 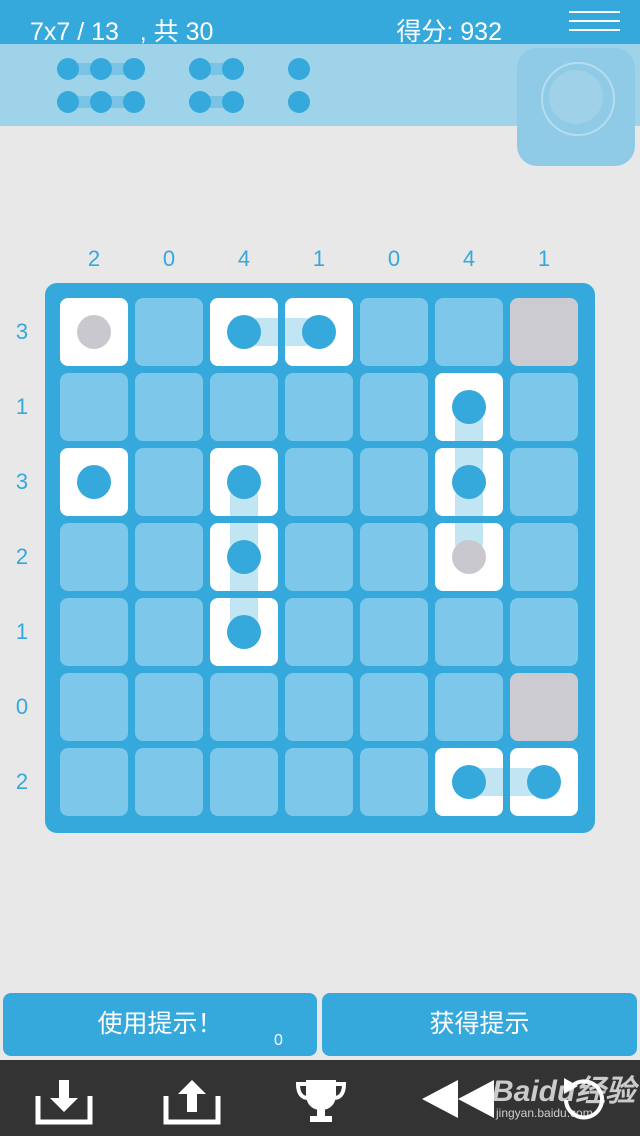 I want to click on use-hint-label: 使用提示！, so click(x=160, y=1024).